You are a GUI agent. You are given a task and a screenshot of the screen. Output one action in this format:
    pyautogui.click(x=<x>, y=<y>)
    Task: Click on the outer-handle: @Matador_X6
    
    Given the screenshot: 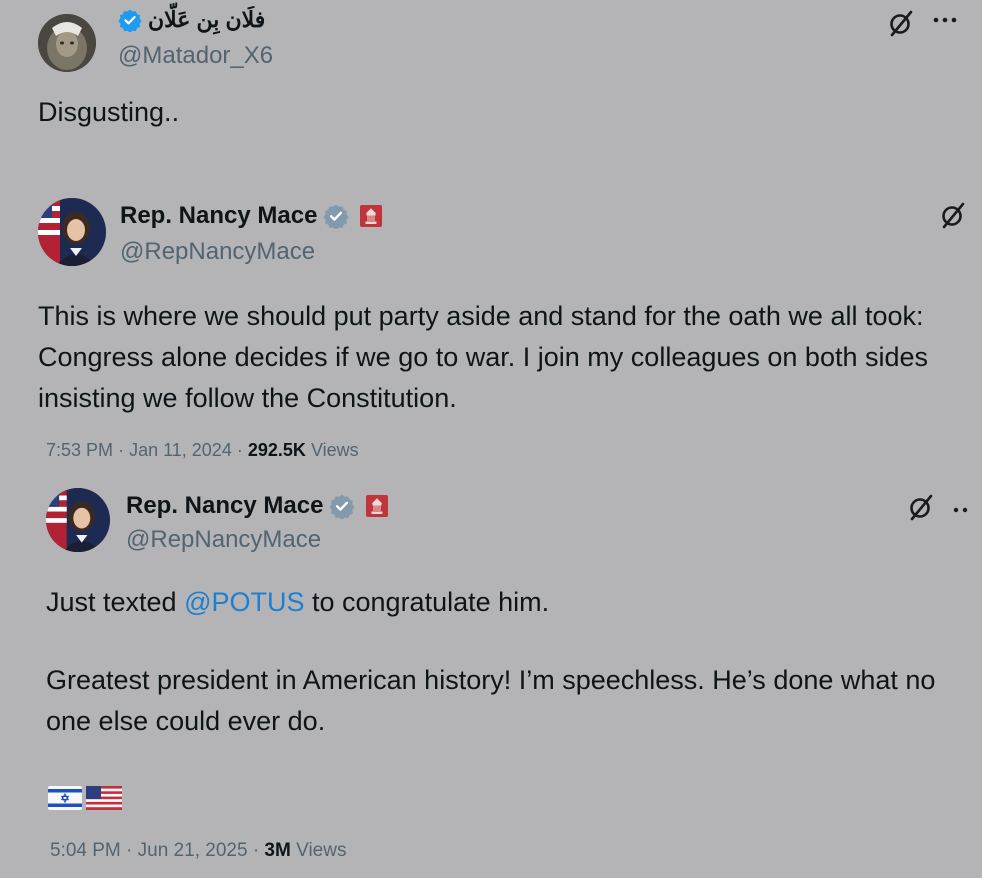 What is the action you would take?
    pyautogui.click(x=195, y=56)
    